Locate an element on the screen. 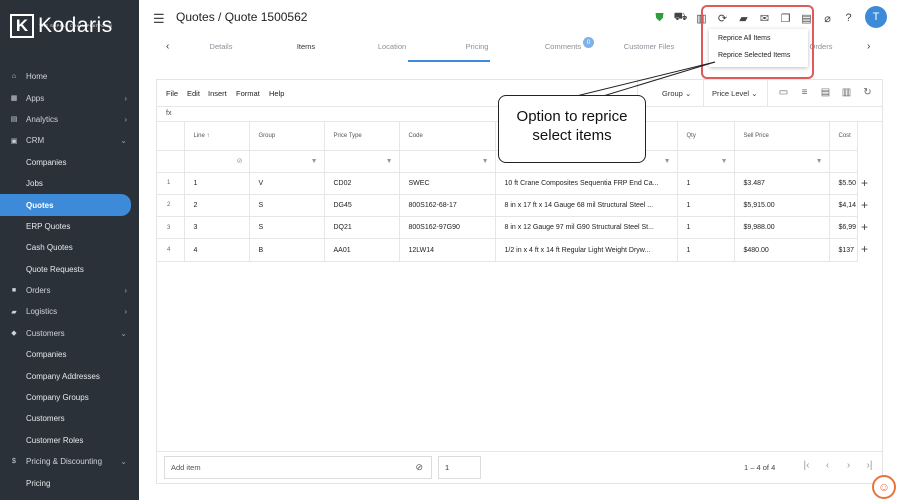  group-select: Group ⌄ is located at coordinates (669, 93).